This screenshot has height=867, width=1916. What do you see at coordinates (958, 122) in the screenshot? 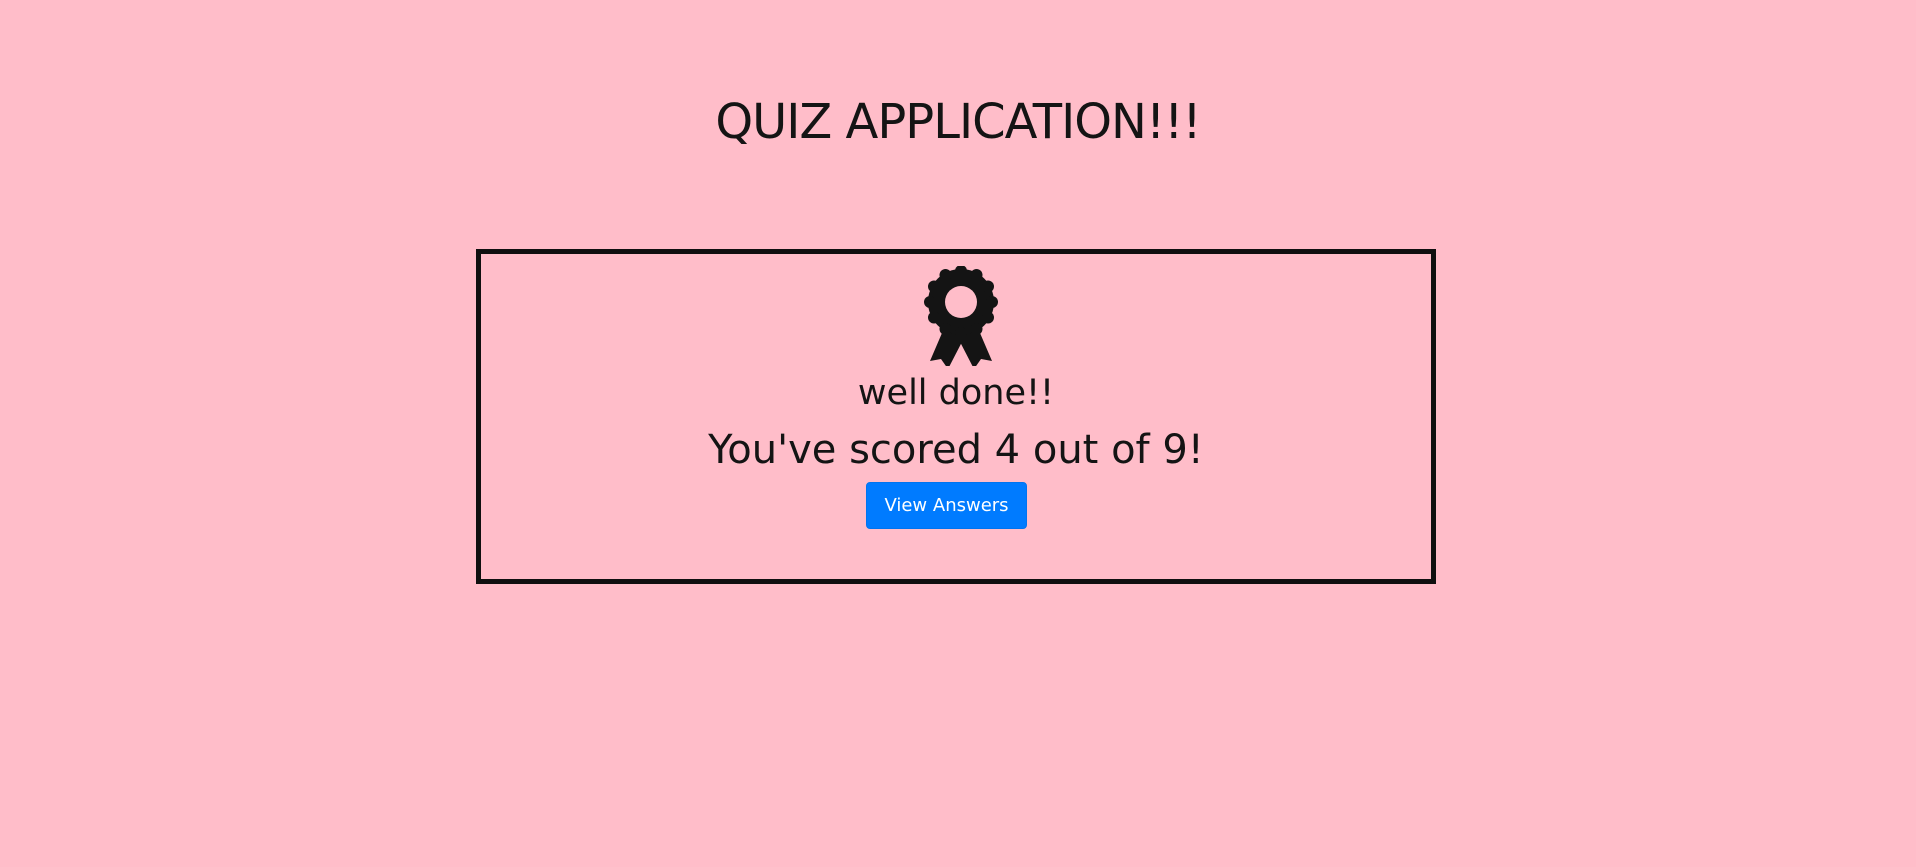
I see `page-title: QUIZ APPLICATION!!!` at bounding box center [958, 122].